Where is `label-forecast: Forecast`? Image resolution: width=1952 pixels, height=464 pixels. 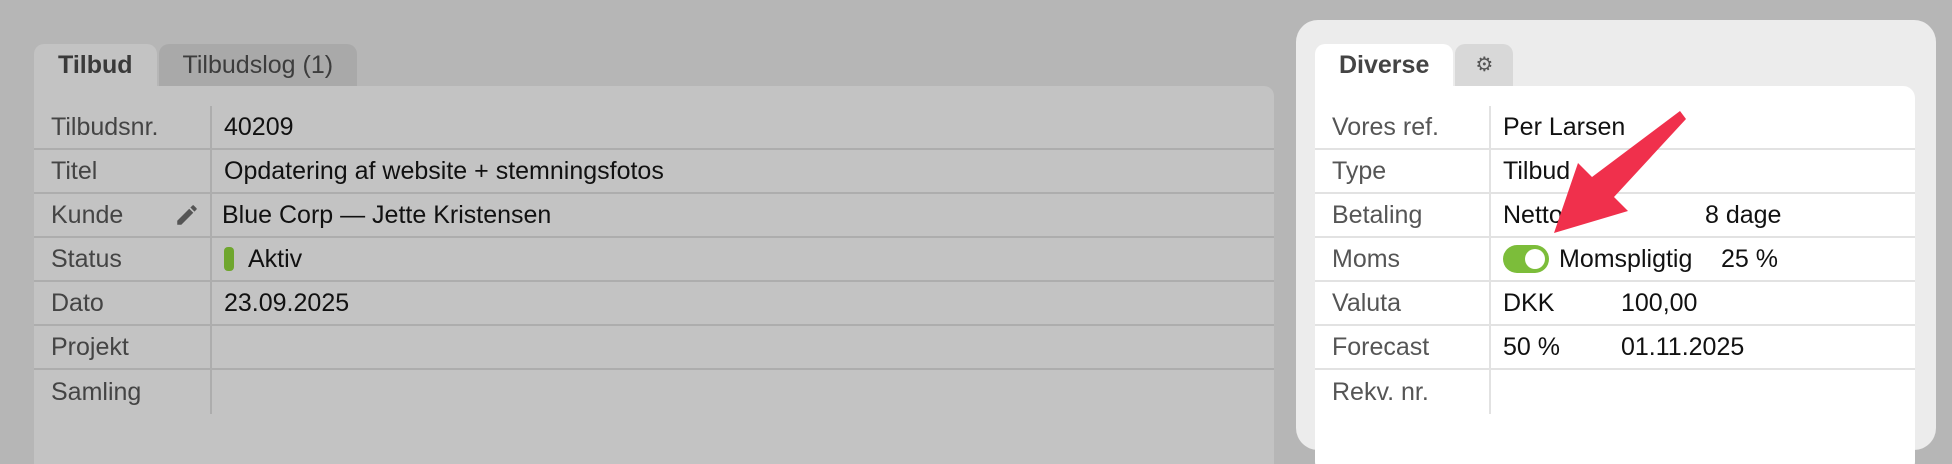
label-forecast: Forecast is located at coordinates (1403, 347).